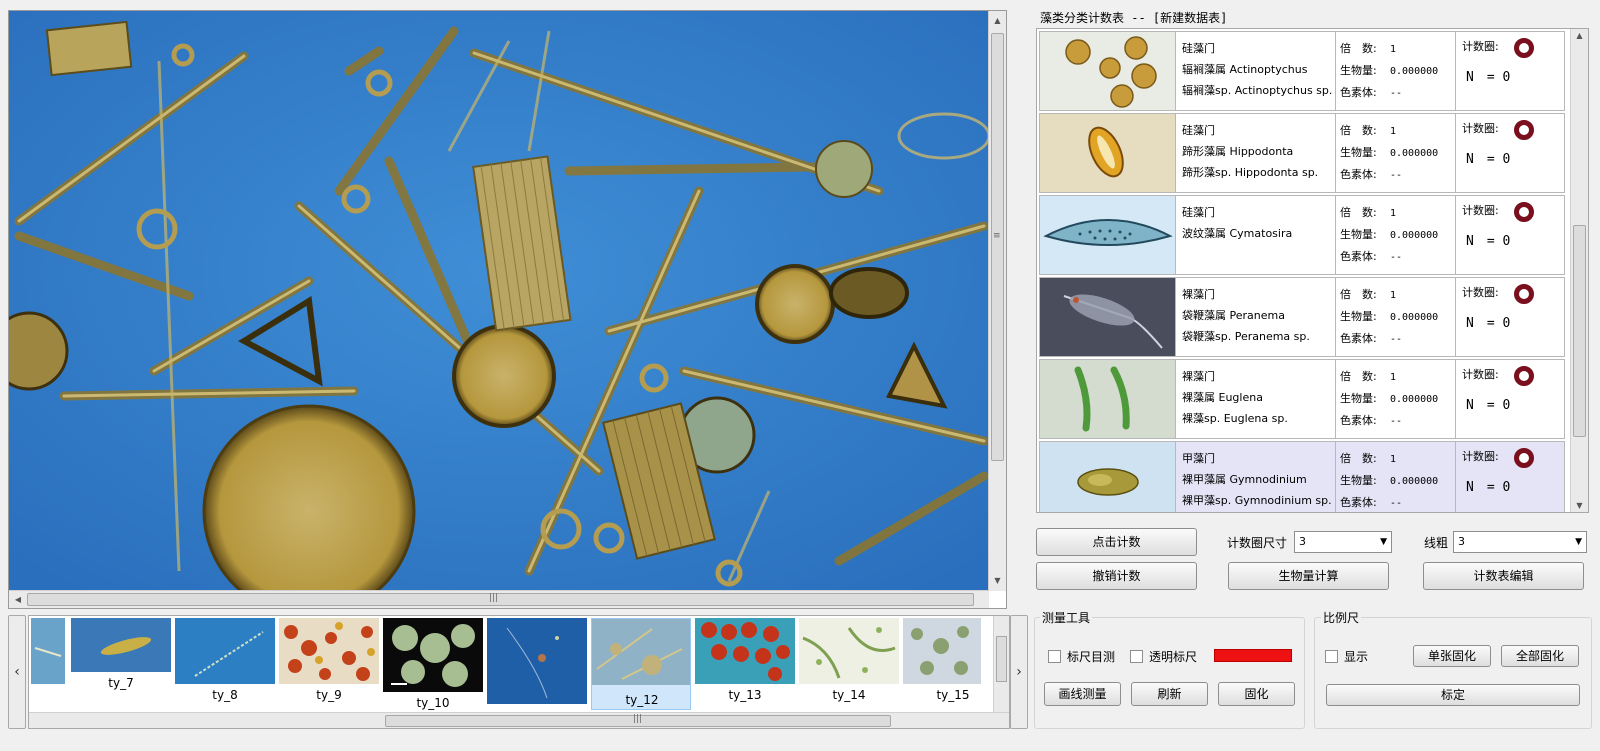 The height and width of the screenshot is (751, 1600). I want to click on strip-vertical-scrollbar, so click(1001, 665).